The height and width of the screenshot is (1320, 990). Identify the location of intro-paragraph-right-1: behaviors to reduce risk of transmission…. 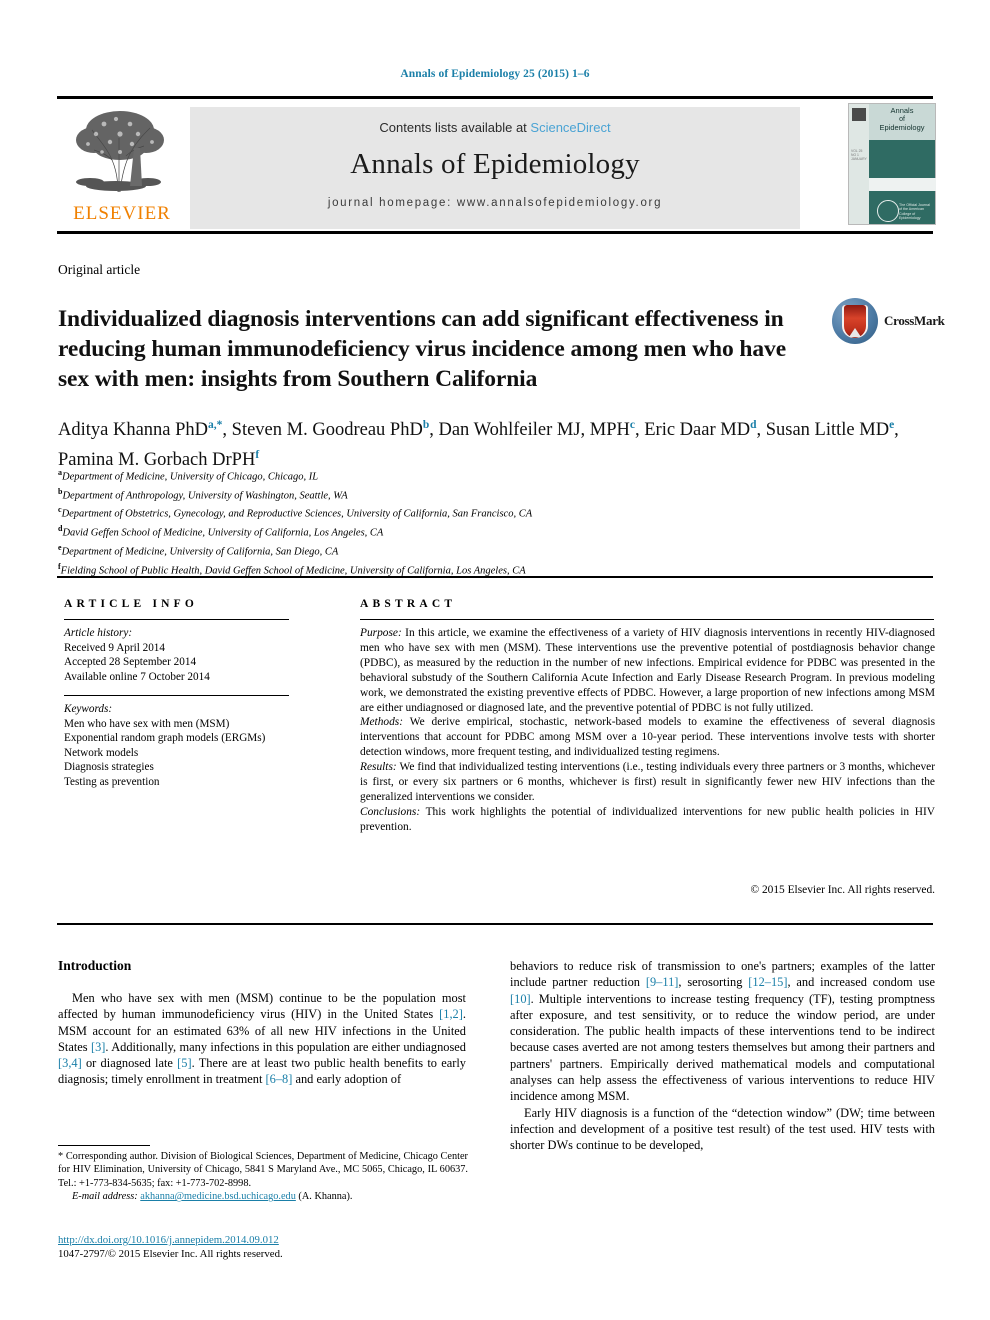
(722, 1031).